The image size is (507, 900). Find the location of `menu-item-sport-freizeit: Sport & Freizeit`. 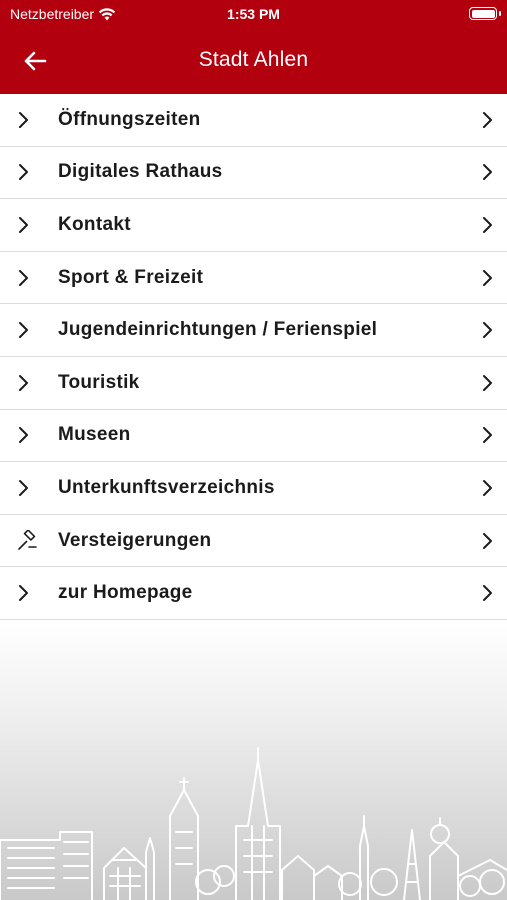

menu-item-sport-freizeit: Sport & Freizeit is located at coordinates (253, 278).